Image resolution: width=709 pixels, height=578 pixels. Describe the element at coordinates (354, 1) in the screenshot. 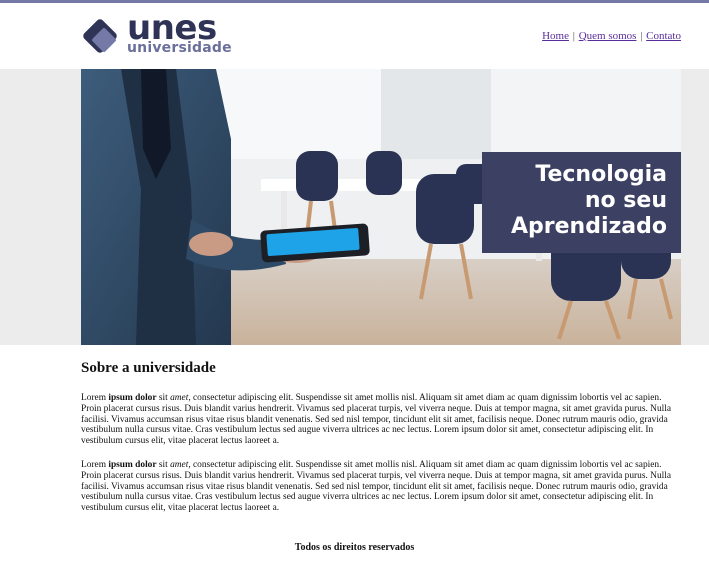

I see `top-accent-bar` at that location.